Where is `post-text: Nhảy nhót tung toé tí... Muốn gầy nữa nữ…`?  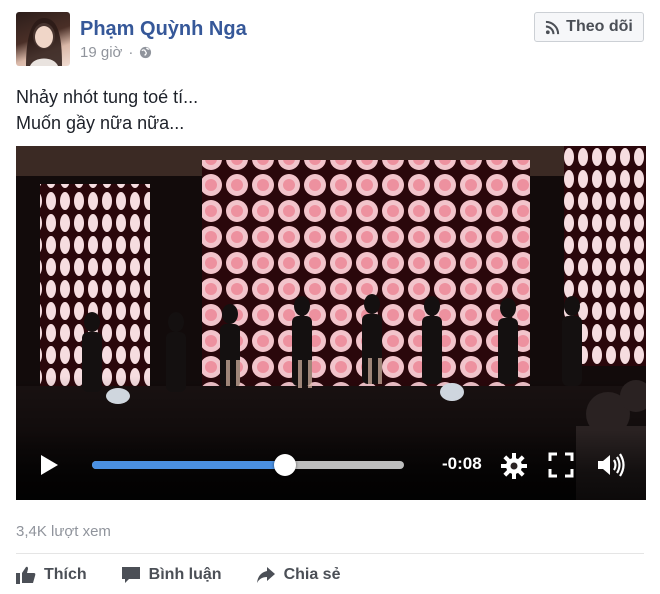 post-text: Nhảy nhót tung toé tí... Muốn gầy nữa nữ… is located at coordinates (107, 110).